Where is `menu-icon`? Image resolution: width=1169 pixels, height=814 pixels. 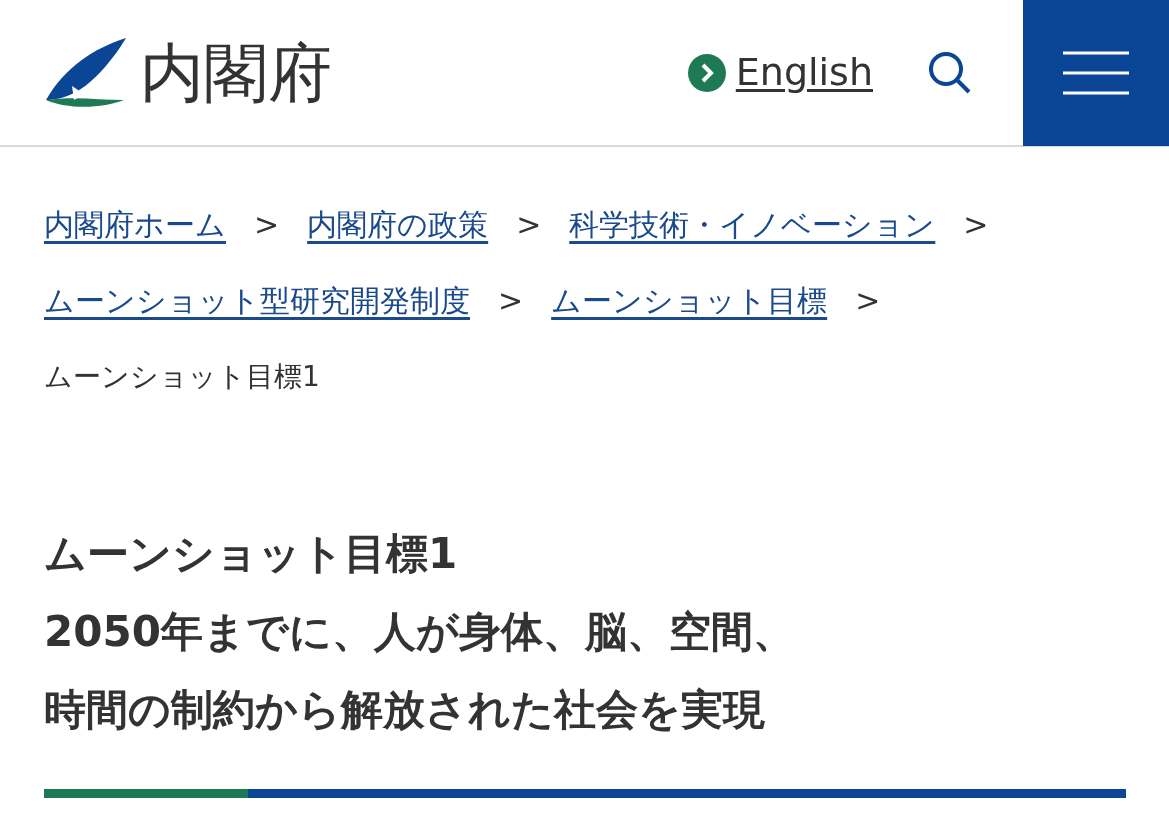 menu-icon is located at coordinates (1096, 72).